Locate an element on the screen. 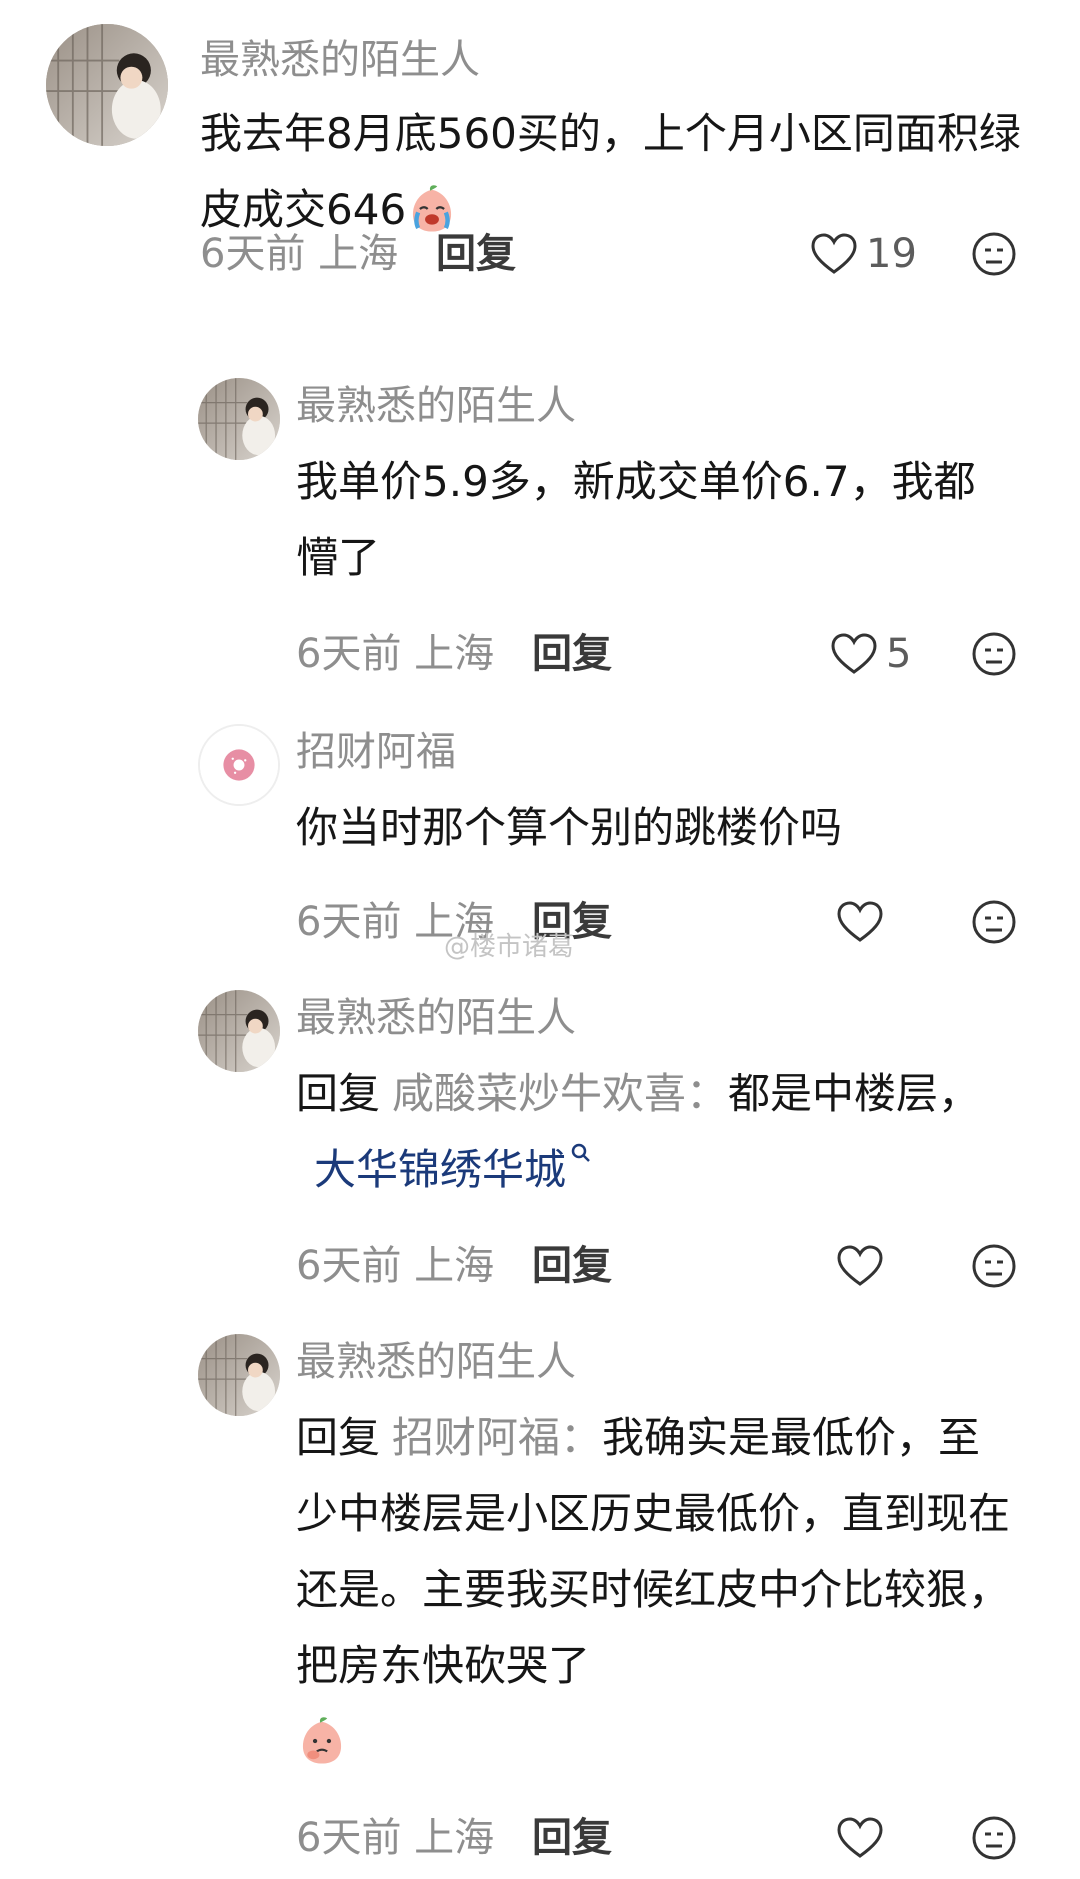 Image resolution: width=1080 pixels, height=1879 pixels. like-button: 5 is located at coordinates (870, 654).